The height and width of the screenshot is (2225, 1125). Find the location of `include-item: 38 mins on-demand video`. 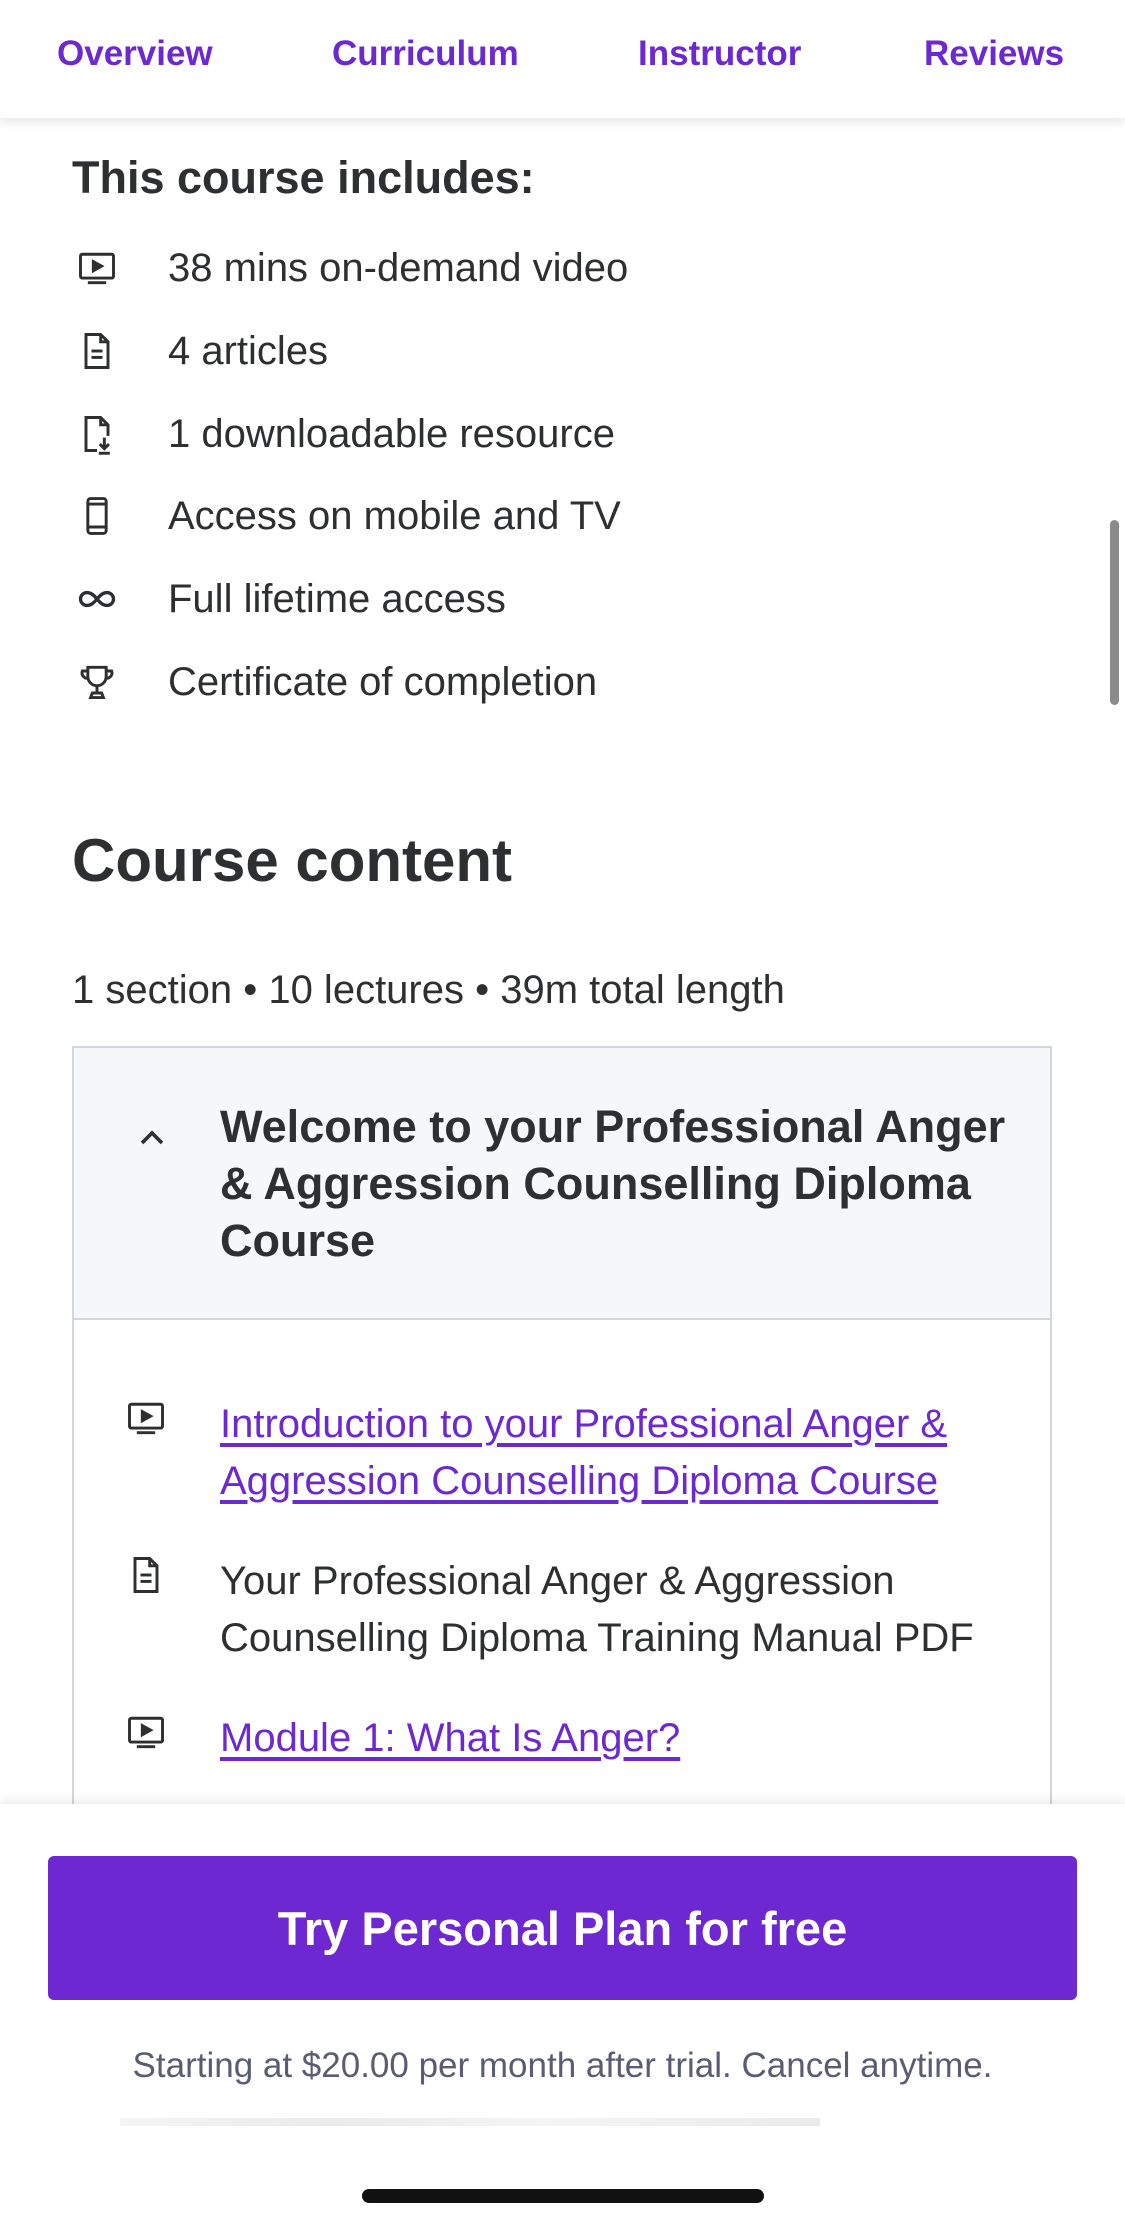

include-item: 38 mins on-demand video is located at coordinates (522, 268).